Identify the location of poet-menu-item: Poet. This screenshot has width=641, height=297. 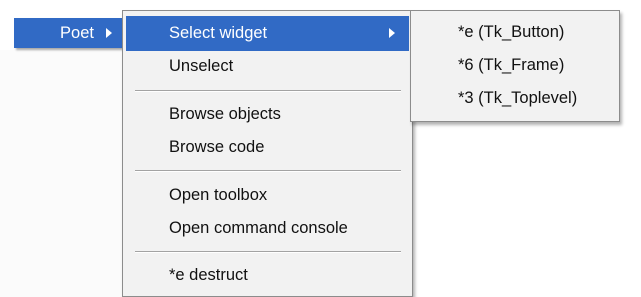
(69, 33).